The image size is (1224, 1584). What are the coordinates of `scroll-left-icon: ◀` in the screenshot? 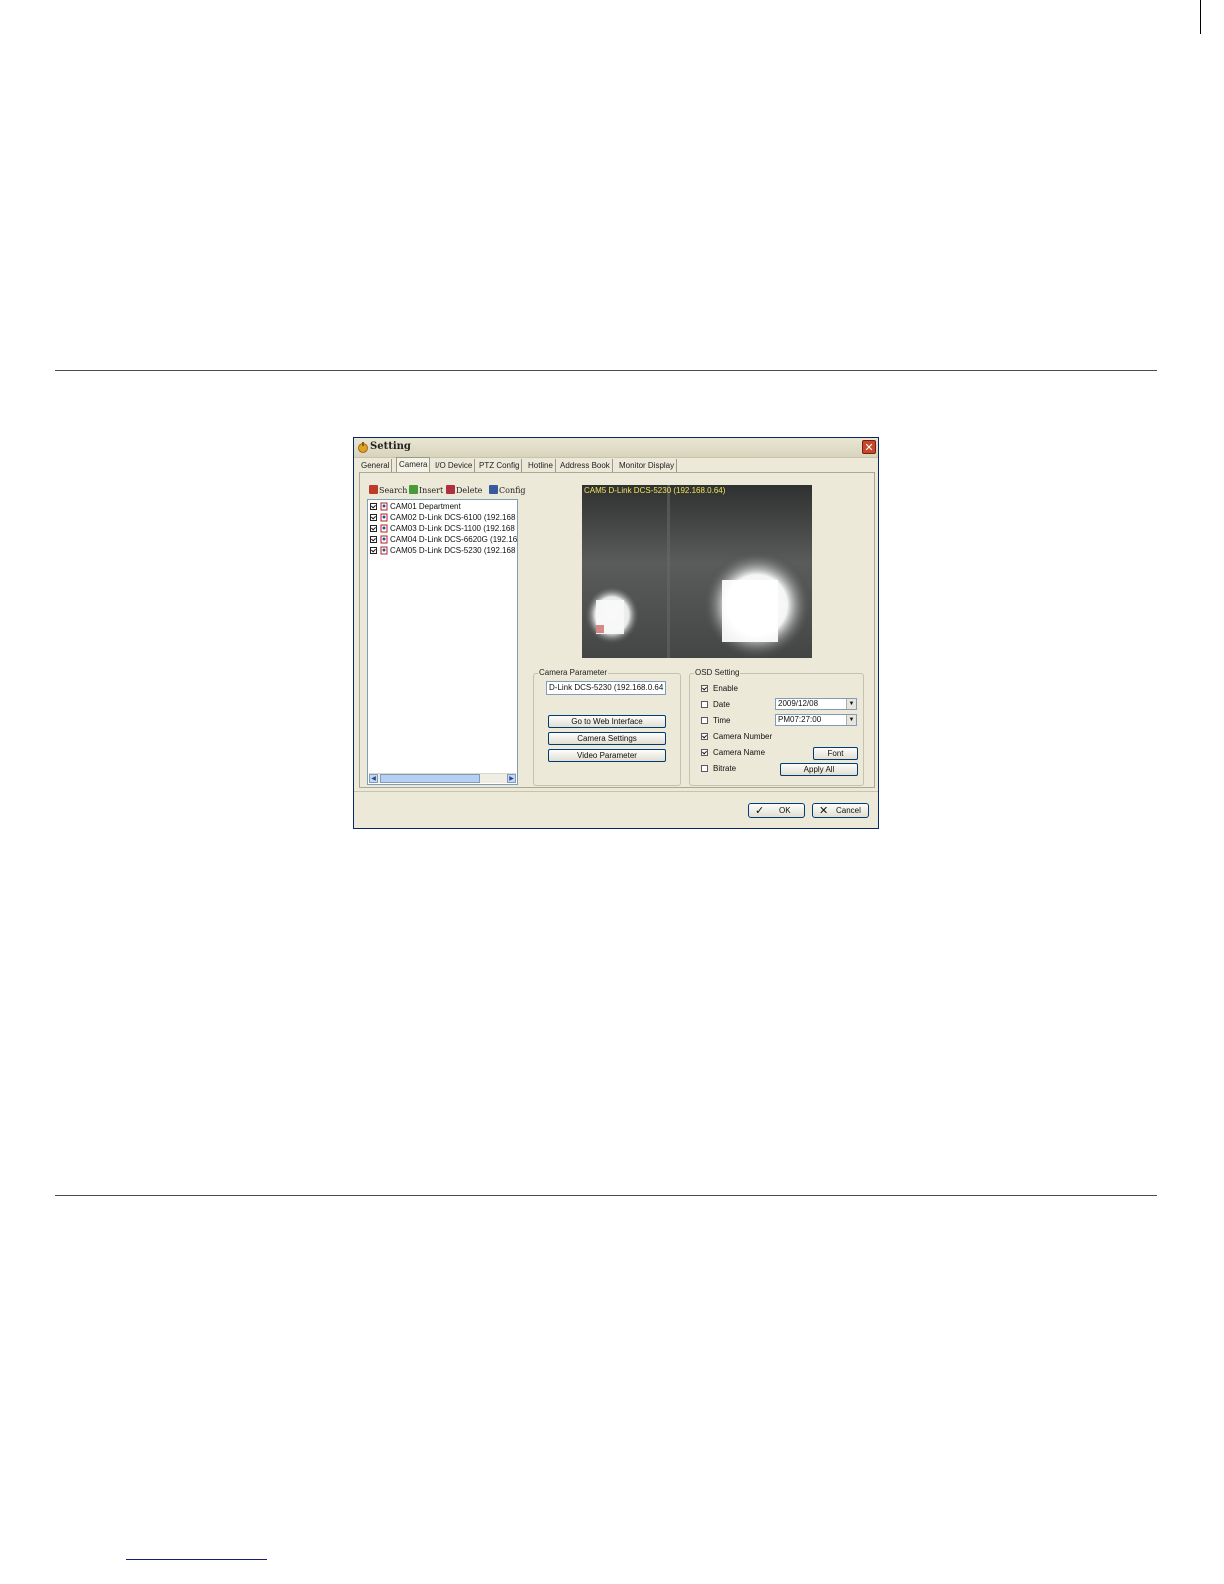 It's located at (373, 778).